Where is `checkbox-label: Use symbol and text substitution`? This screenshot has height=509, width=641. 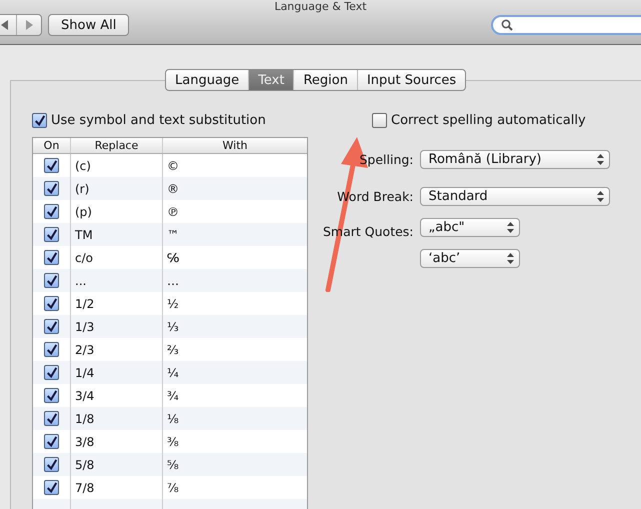
checkbox-label: Use symbol and text substitution is located at coordinates (158, 120).